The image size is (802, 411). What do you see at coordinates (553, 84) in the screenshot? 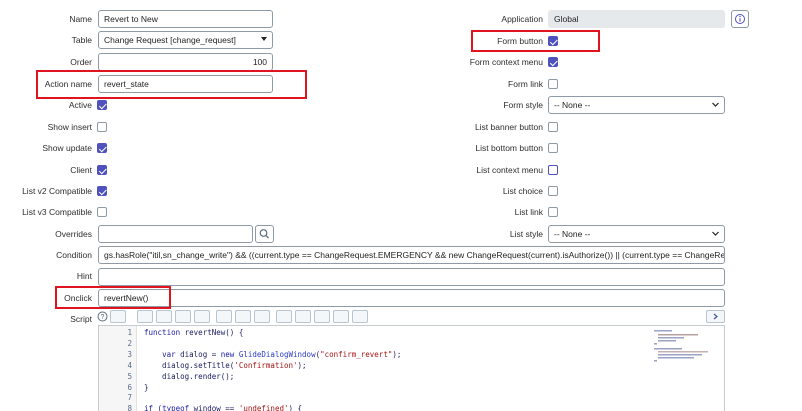
I see `form-link-checkbox` at bounding box center [553, 84].